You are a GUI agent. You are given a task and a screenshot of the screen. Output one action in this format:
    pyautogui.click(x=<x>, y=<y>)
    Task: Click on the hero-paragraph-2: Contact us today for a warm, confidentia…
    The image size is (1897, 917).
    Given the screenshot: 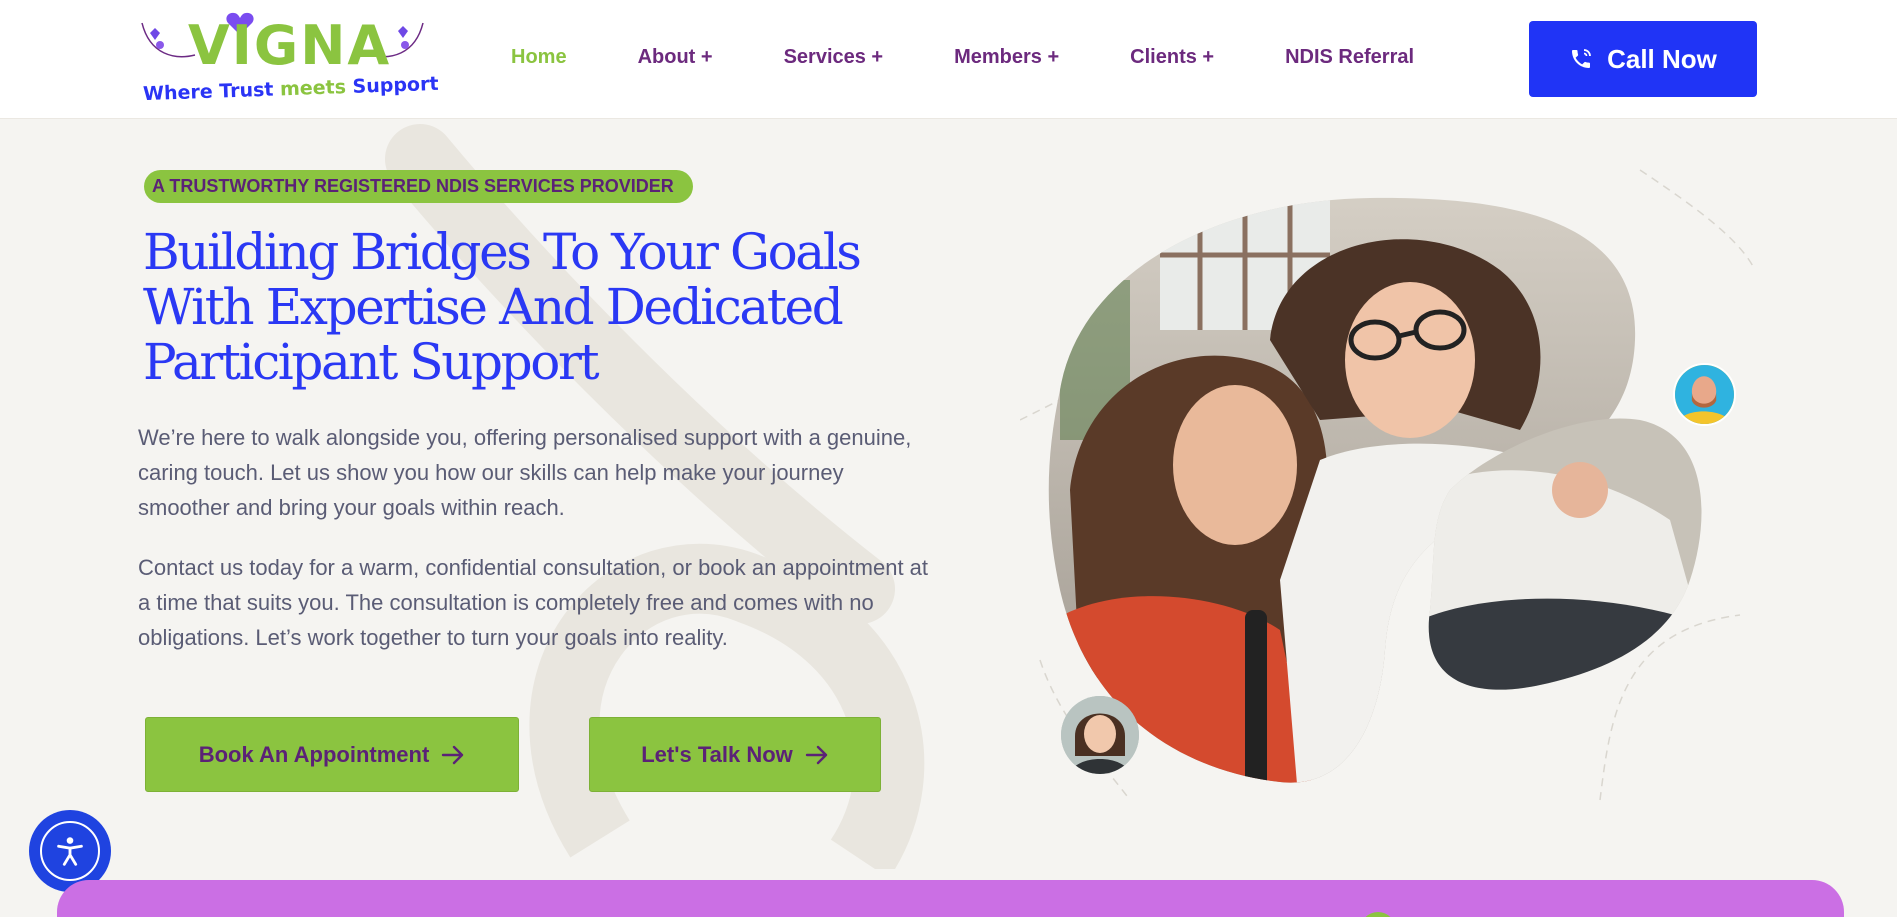 What is the action you would take?
    pyautogui.click(x=533, y=602)
    